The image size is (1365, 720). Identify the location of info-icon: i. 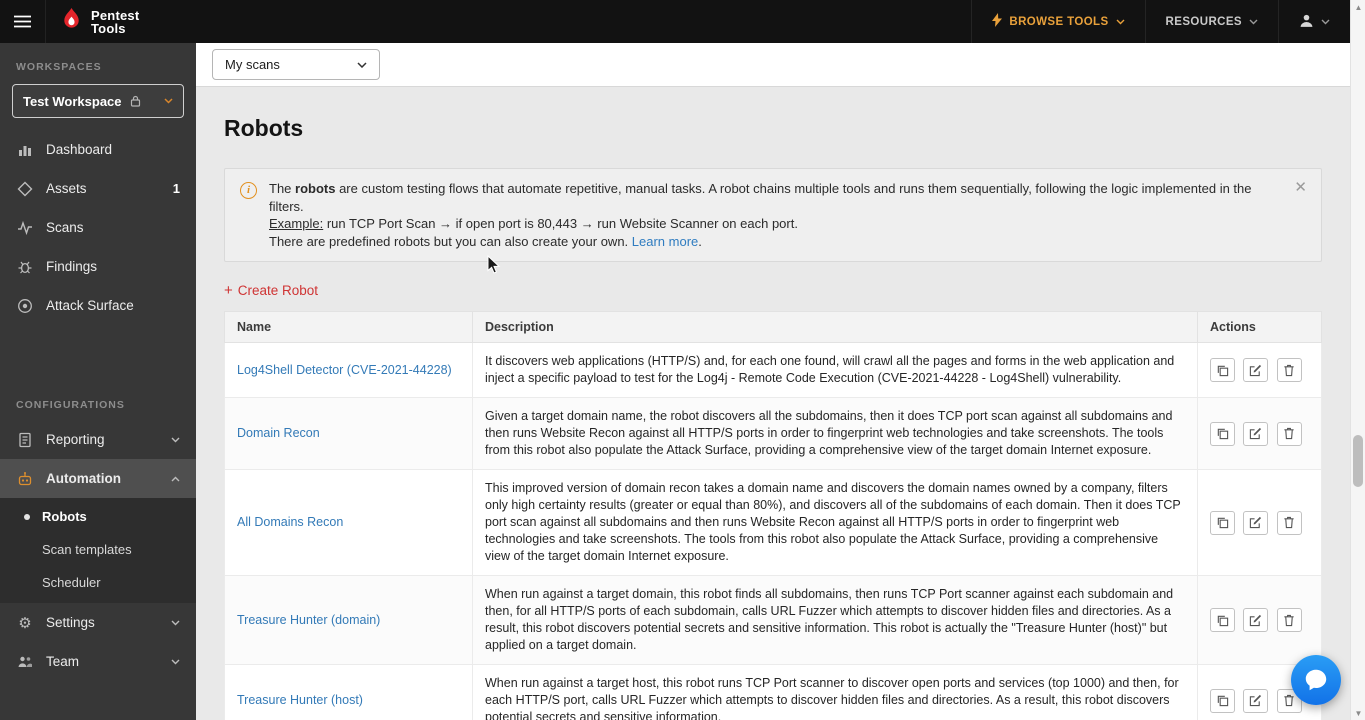
(248, 190).